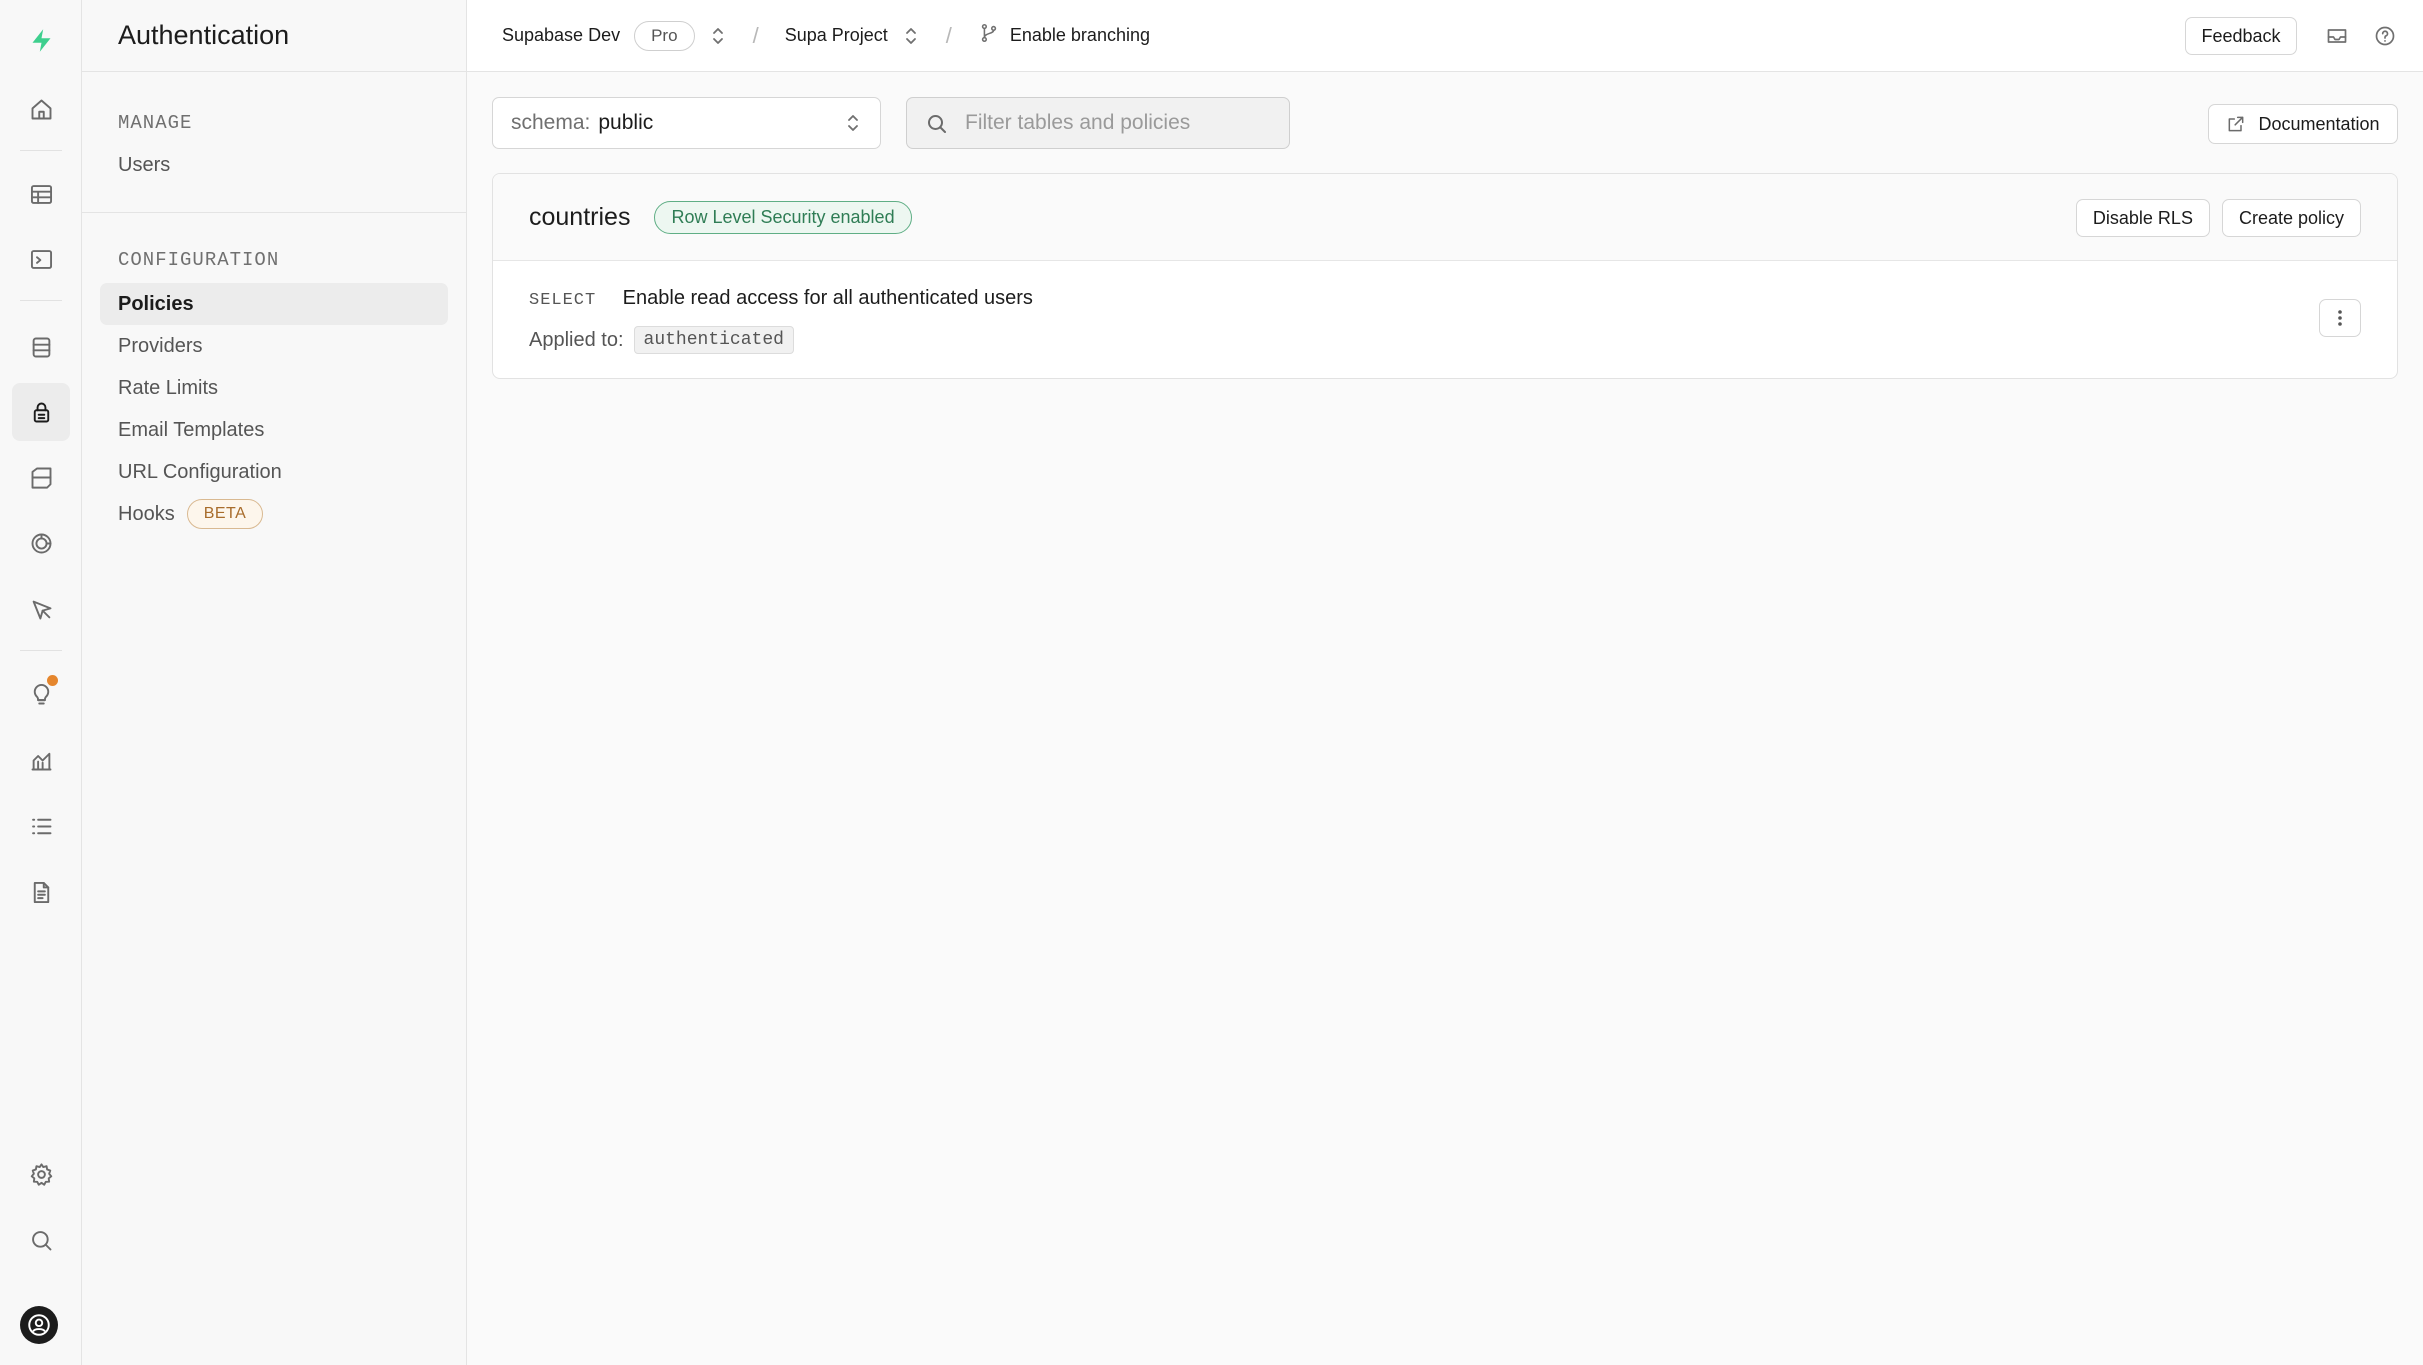  What do you see at coordinates (225, 514) in the screenshot?
I see `beta-badge: BETA` at bounding box center [225, 514].